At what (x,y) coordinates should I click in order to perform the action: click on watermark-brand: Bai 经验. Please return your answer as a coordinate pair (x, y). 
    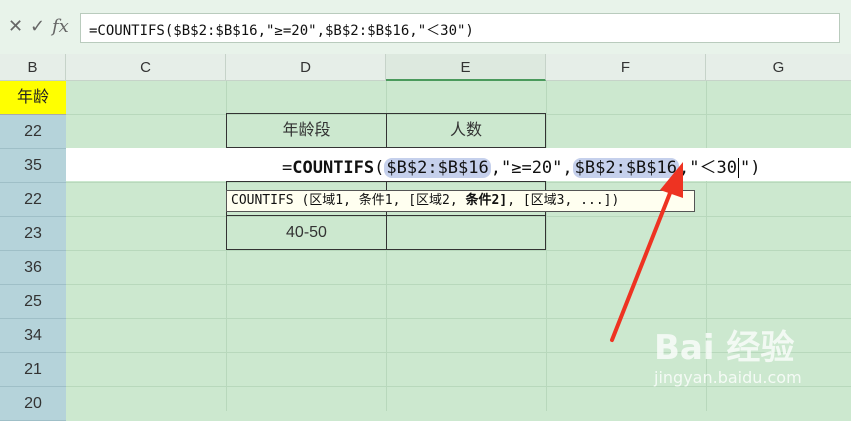
    Looking at the image, I should click on (724, 348).